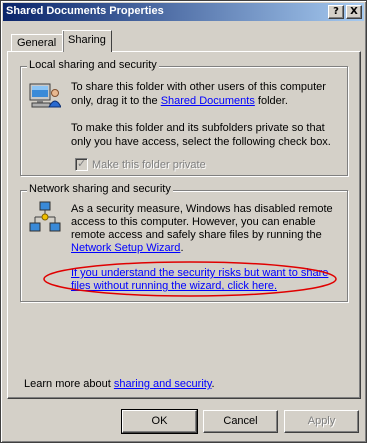  Describe the element at coordinates (271, 101) in the screenshot. I see `local-para1-suffix: folder.` at that location.